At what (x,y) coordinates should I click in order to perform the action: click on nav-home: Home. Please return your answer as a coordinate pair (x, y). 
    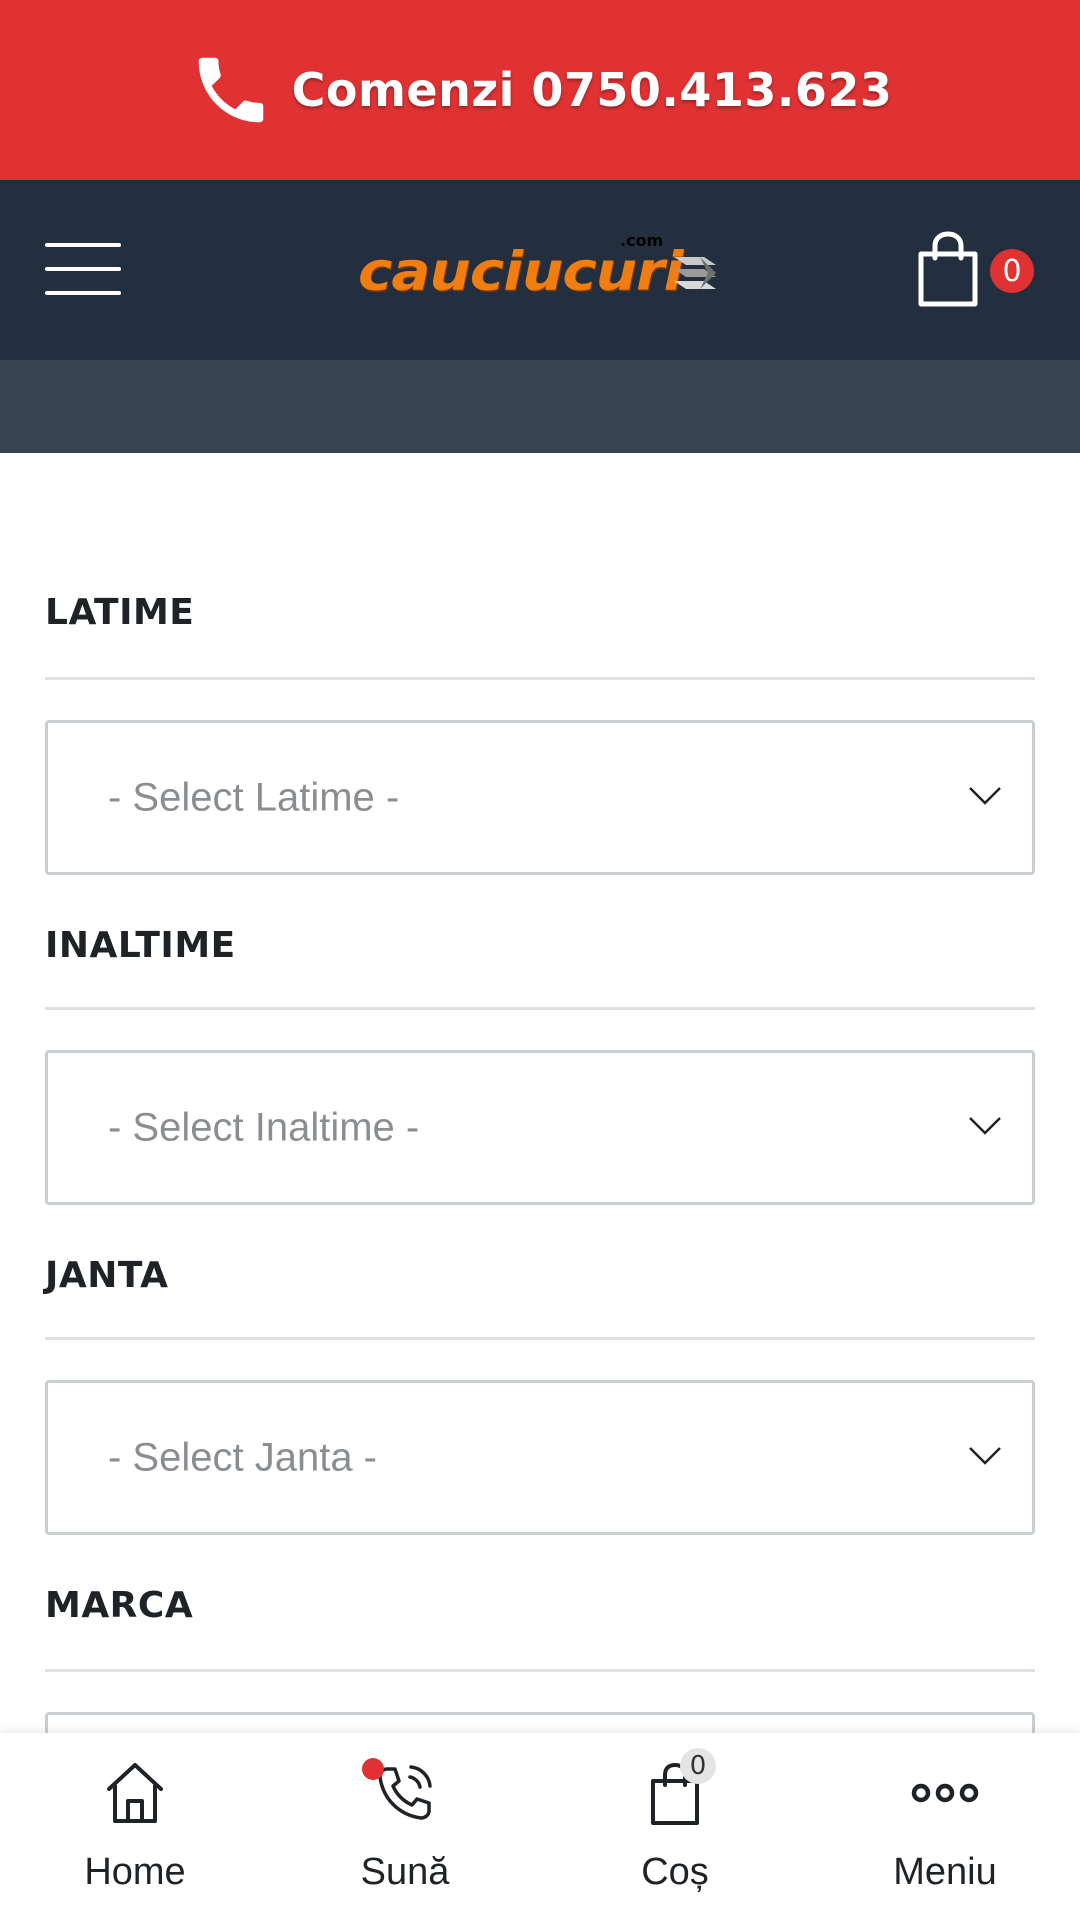
    Looking at the image, I should click on (135, 1826).